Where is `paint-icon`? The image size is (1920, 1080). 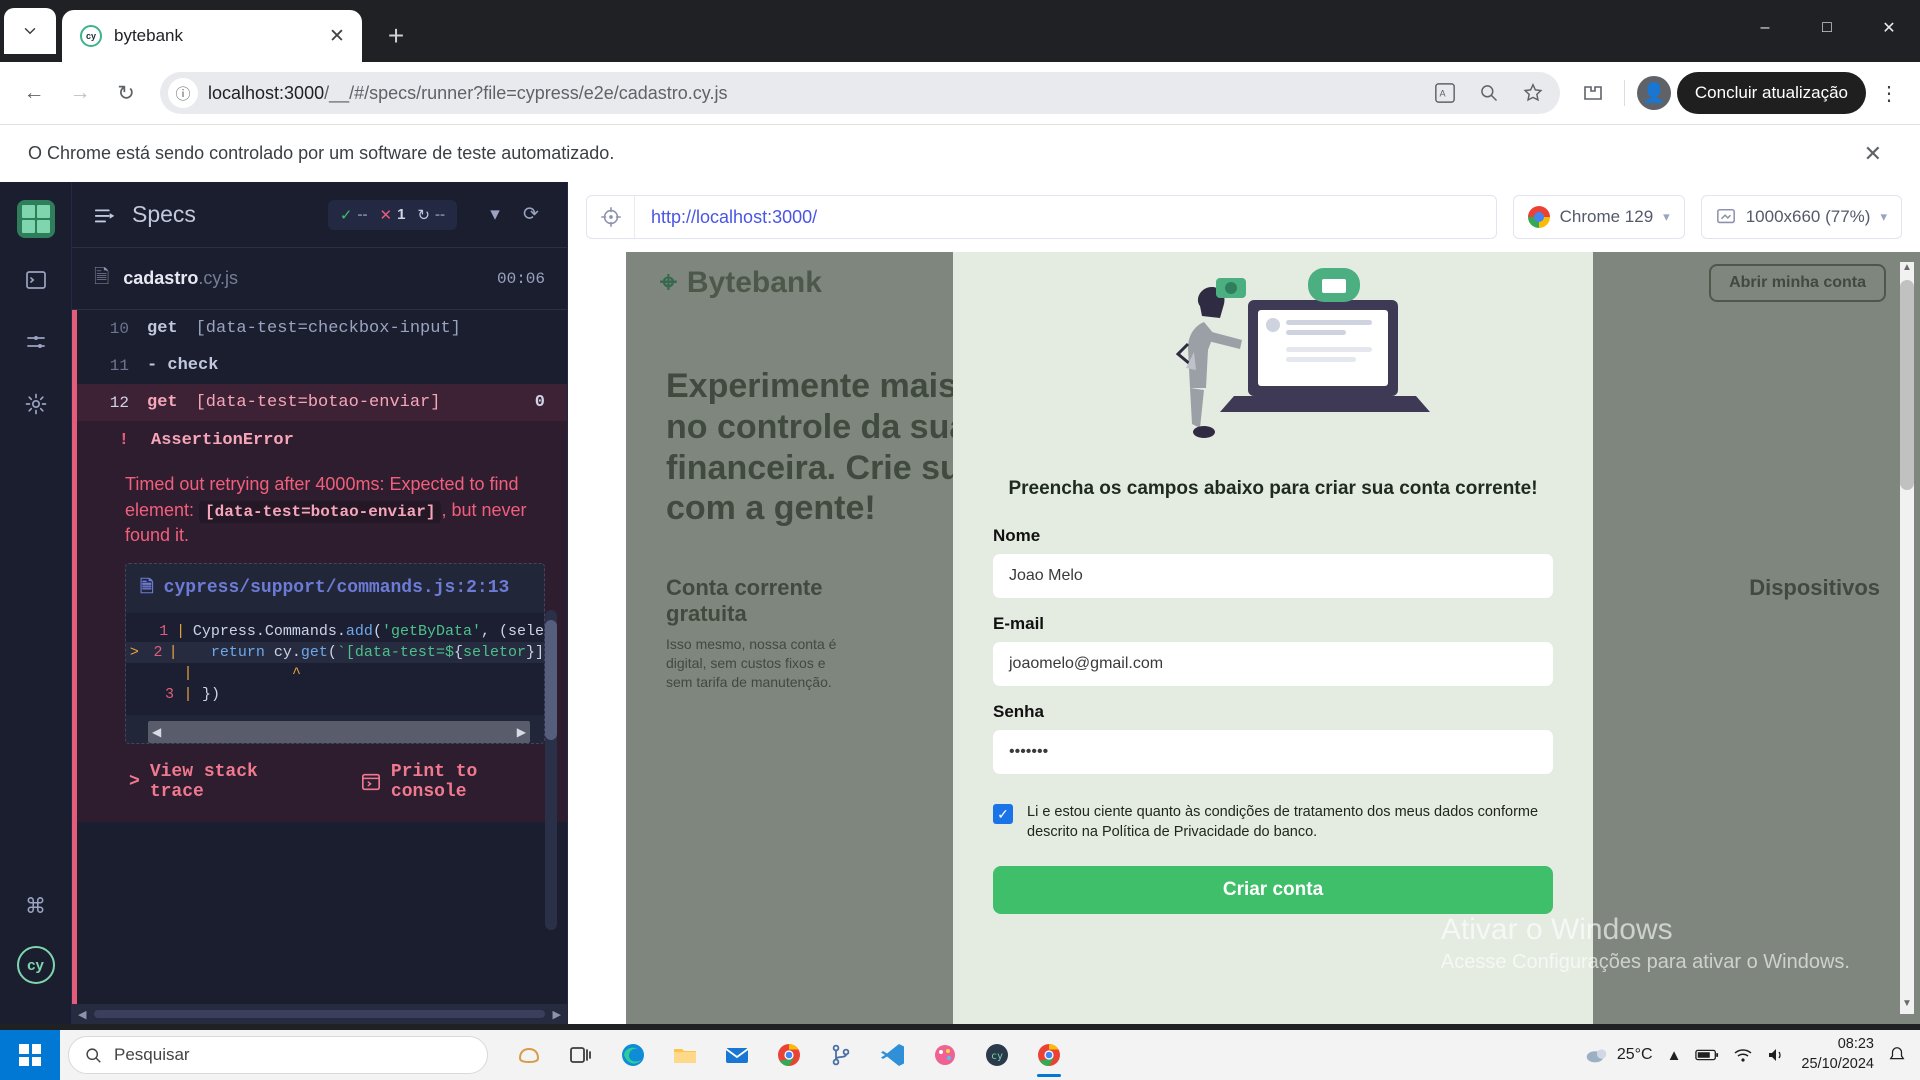
paint-icon is located at coordinates (945, 1055).